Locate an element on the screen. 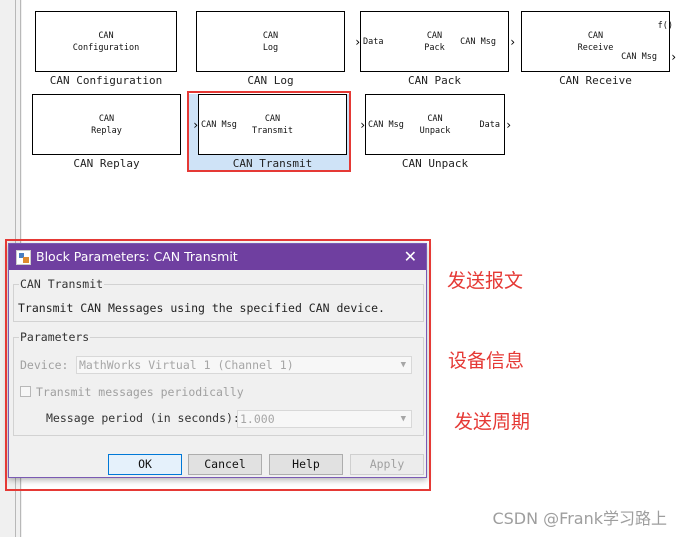  annotation-device-info: 设备信息 is located at coordinates (486, 361).